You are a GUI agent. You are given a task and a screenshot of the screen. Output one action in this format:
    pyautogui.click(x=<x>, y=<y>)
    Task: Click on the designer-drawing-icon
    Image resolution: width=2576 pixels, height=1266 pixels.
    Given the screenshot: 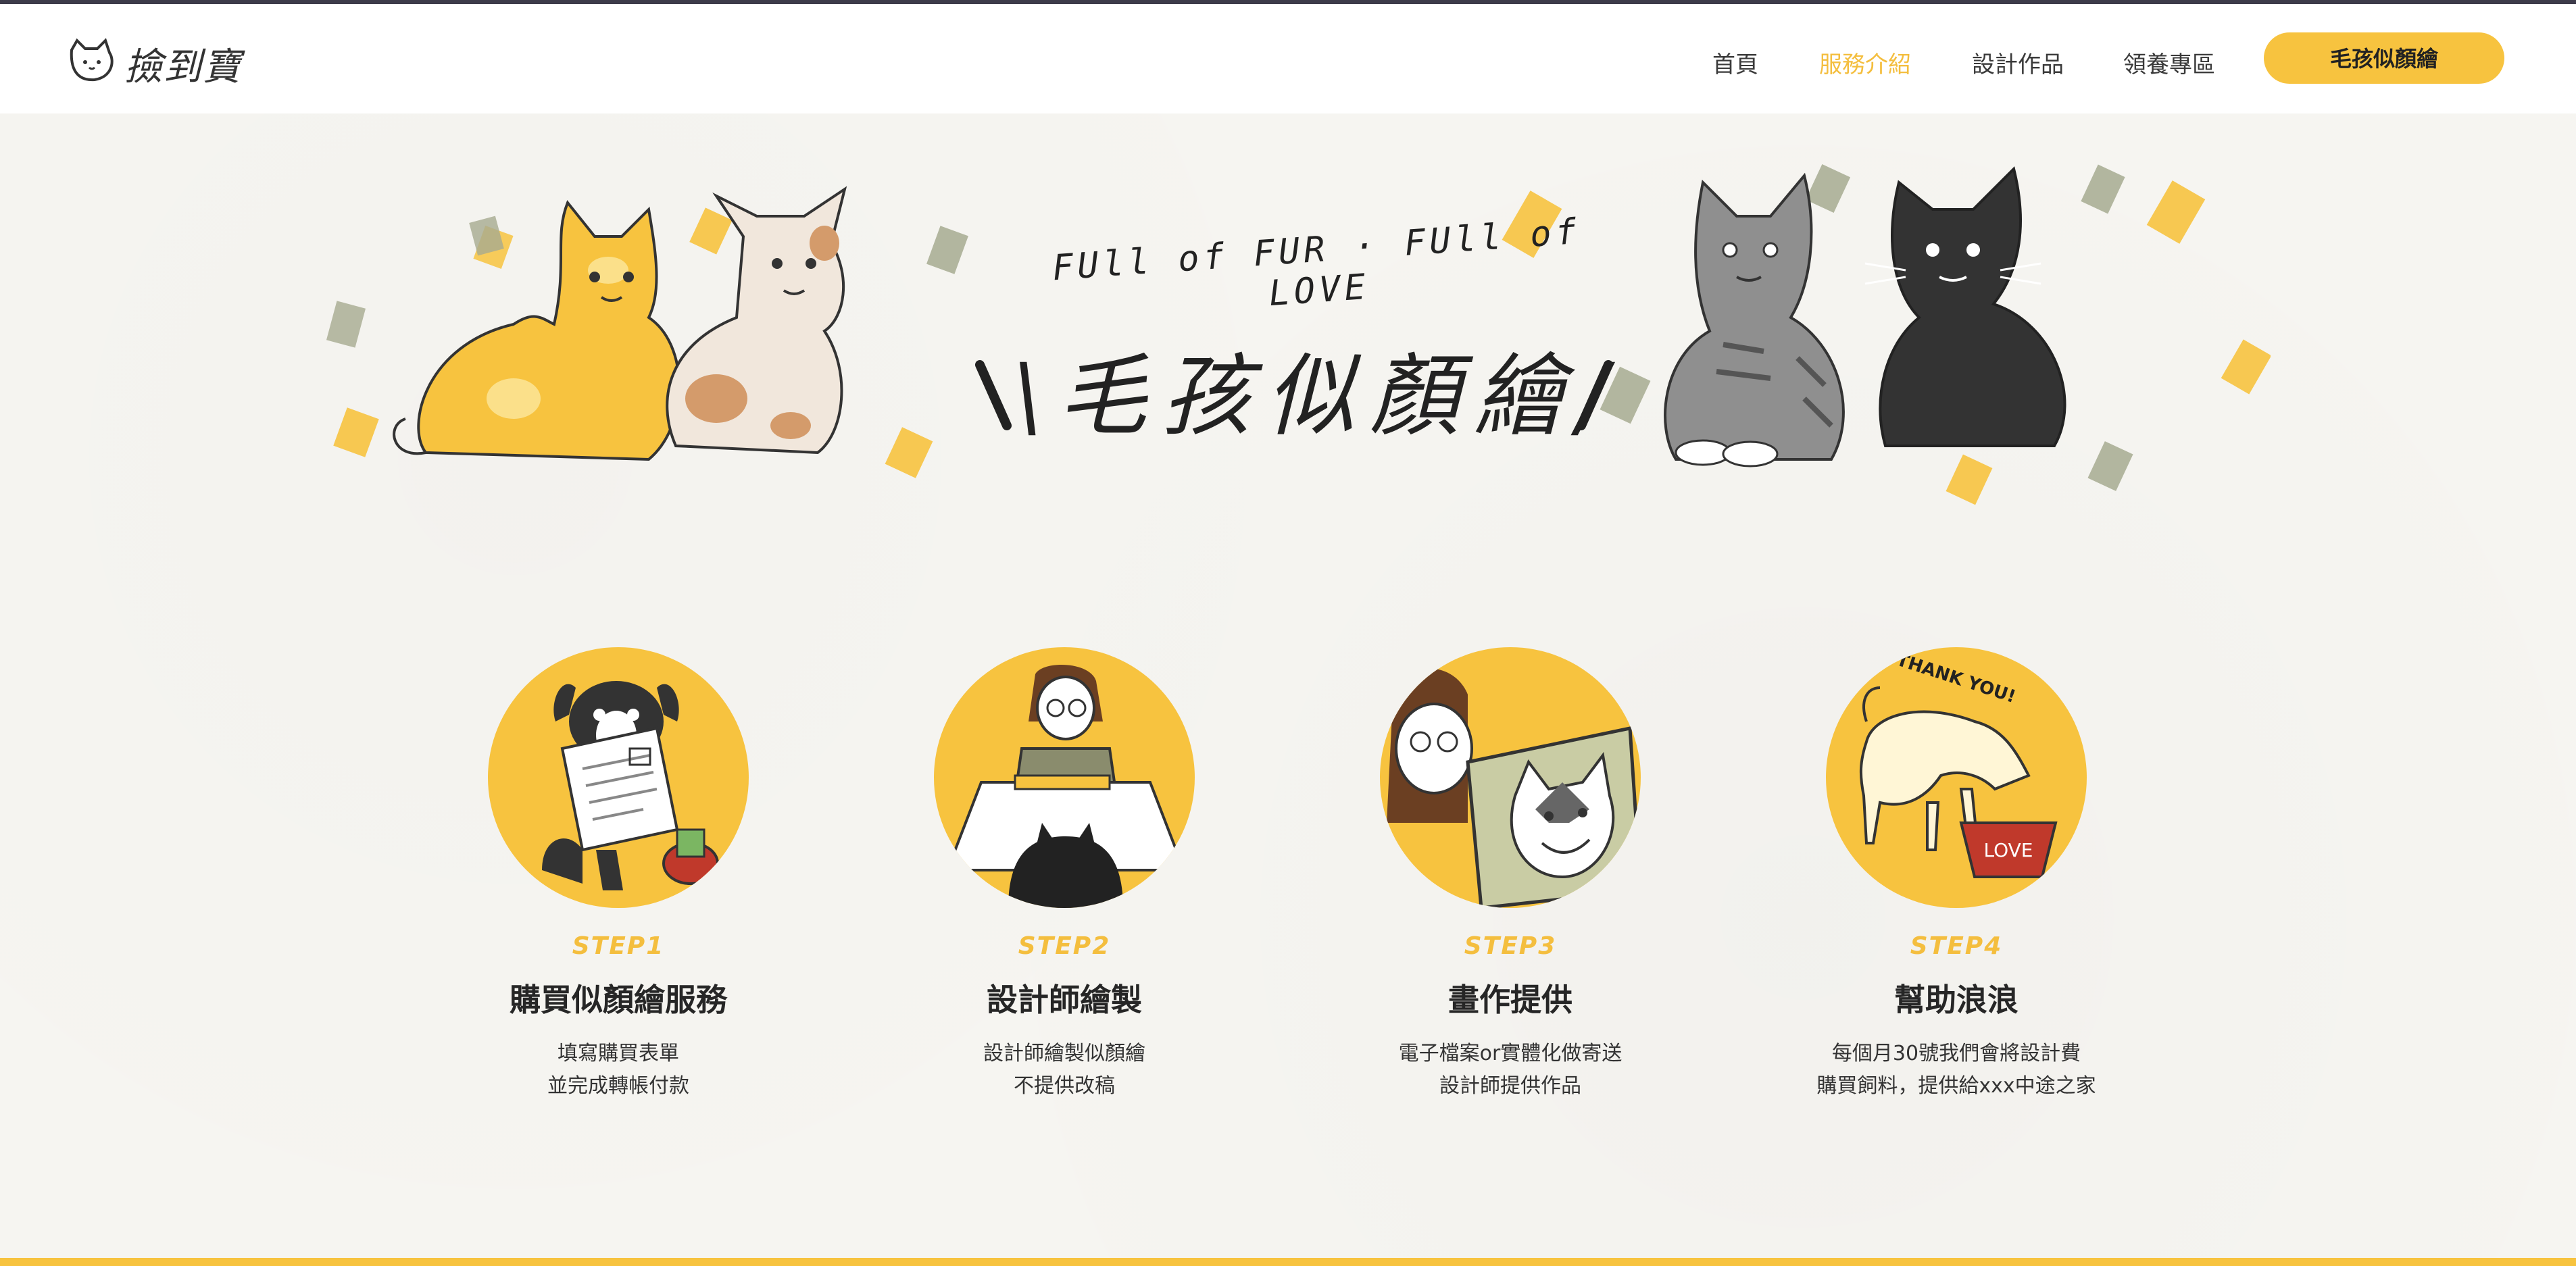 What is the action you would take?
    pyautogui.click(x=1065, y=786)
    